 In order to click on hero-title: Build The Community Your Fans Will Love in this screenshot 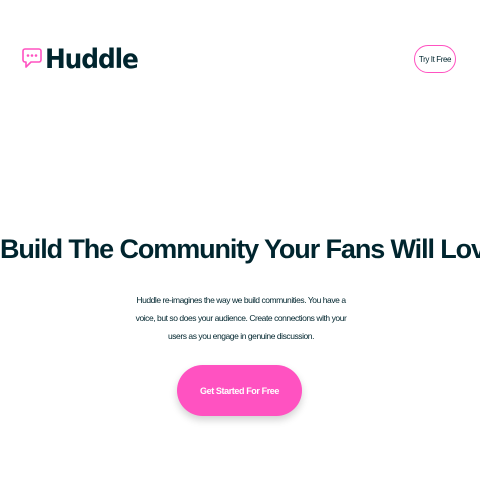, I will do `click(240, 249)`.